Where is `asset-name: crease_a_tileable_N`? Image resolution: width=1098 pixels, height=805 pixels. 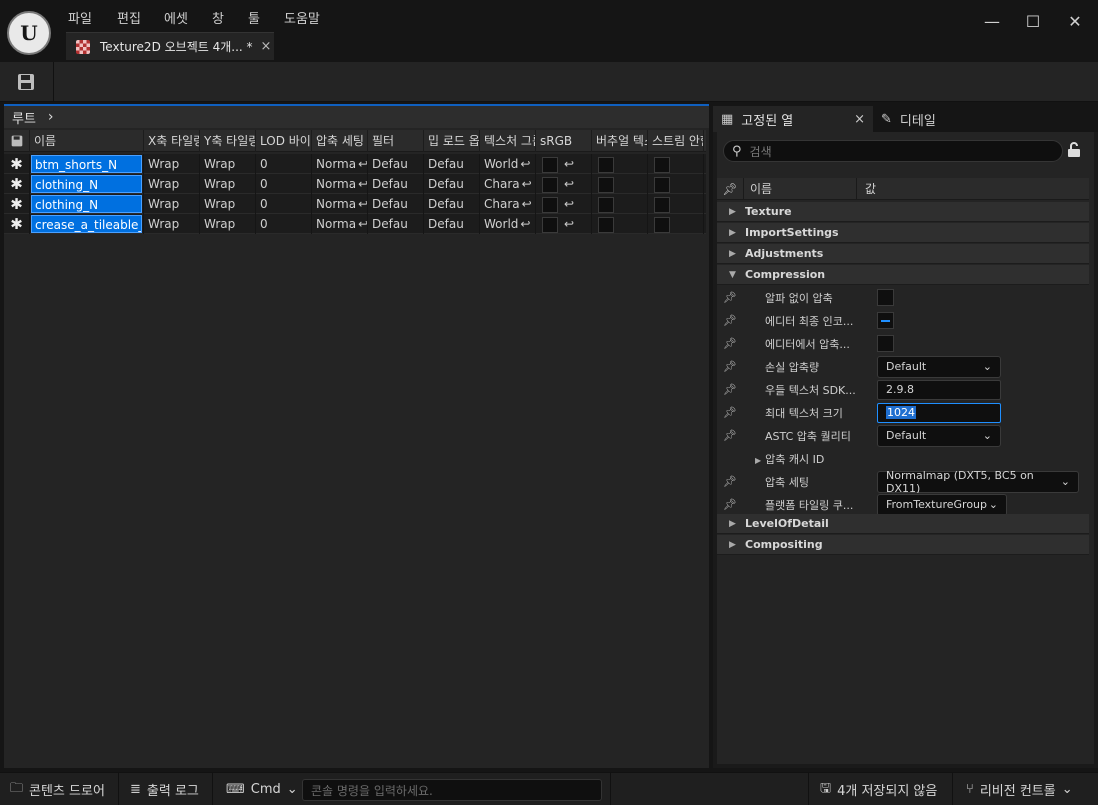
asset-name: crease_a_tileable_N is located at coordinates (86, 224).